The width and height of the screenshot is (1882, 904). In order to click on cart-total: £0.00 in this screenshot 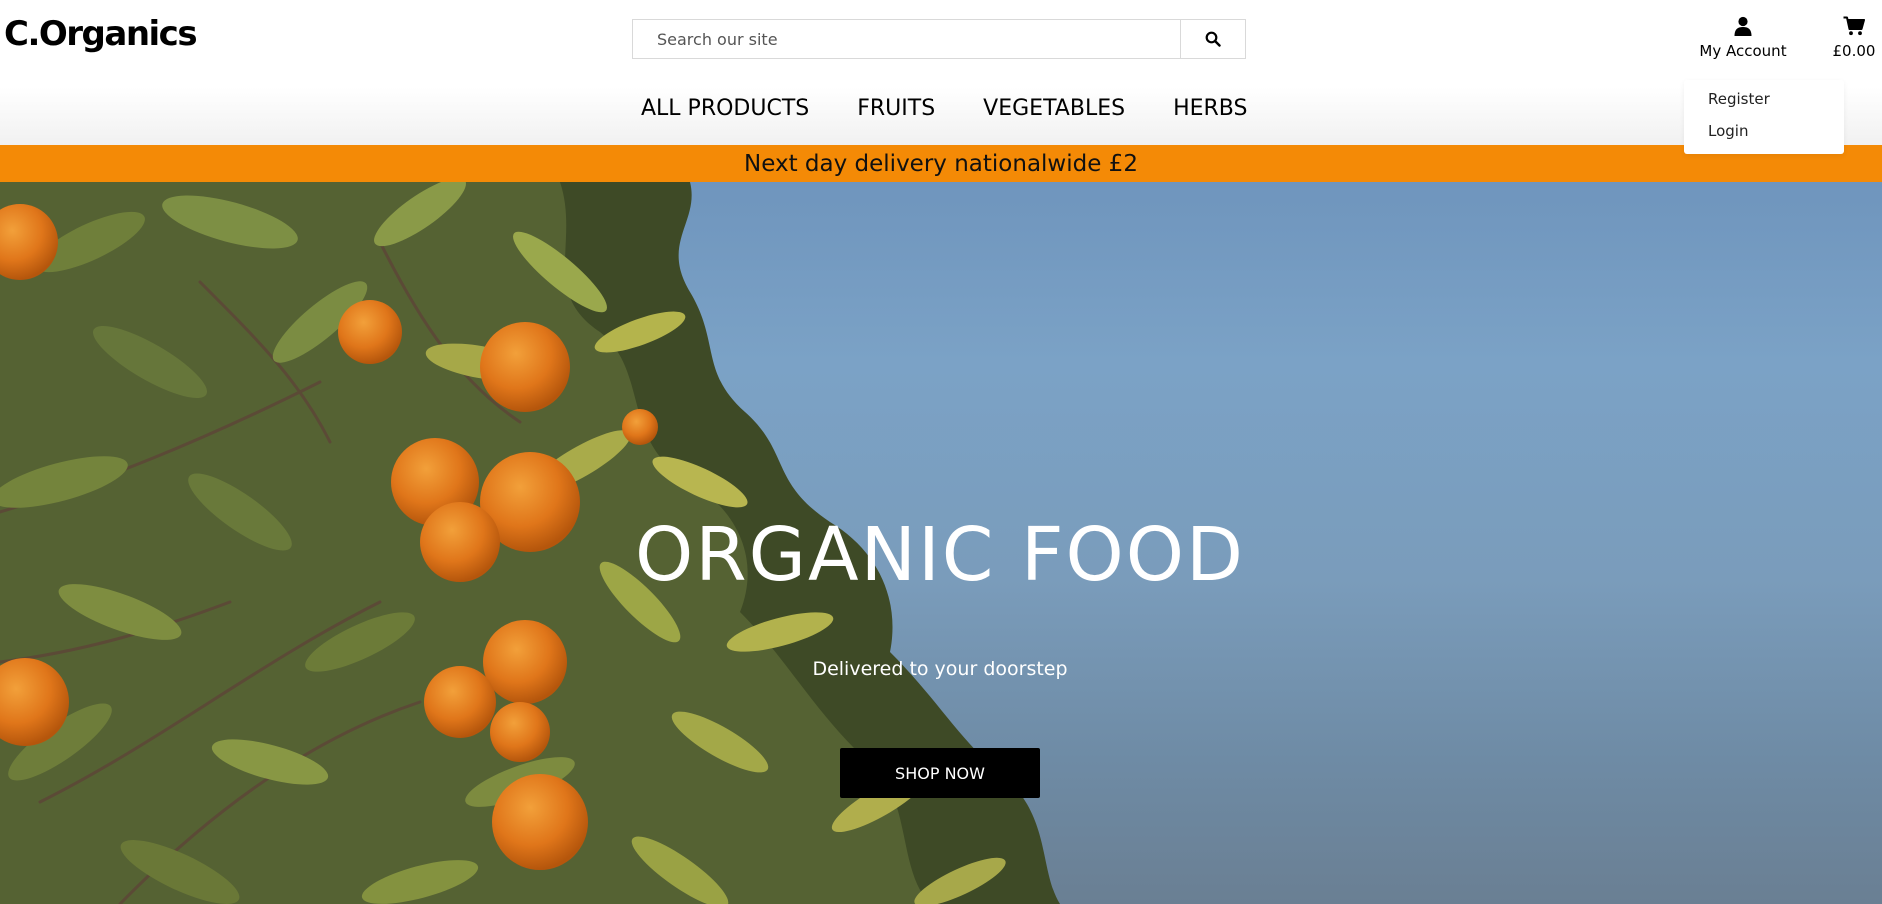, I will do `click(1854, 51)`.